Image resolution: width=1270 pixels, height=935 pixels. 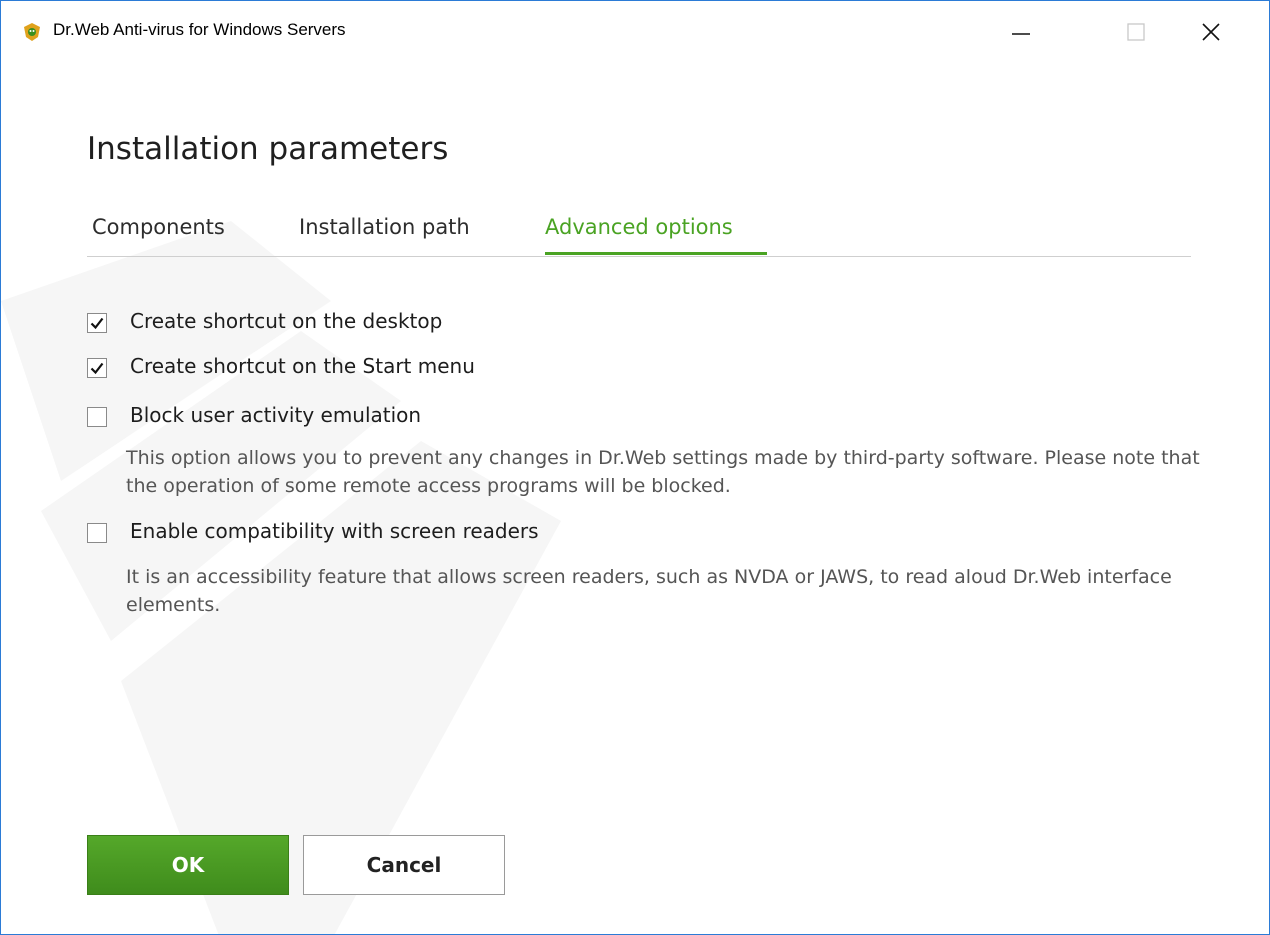 I want to click on tab-components: Components, so click(x=158, y=235).